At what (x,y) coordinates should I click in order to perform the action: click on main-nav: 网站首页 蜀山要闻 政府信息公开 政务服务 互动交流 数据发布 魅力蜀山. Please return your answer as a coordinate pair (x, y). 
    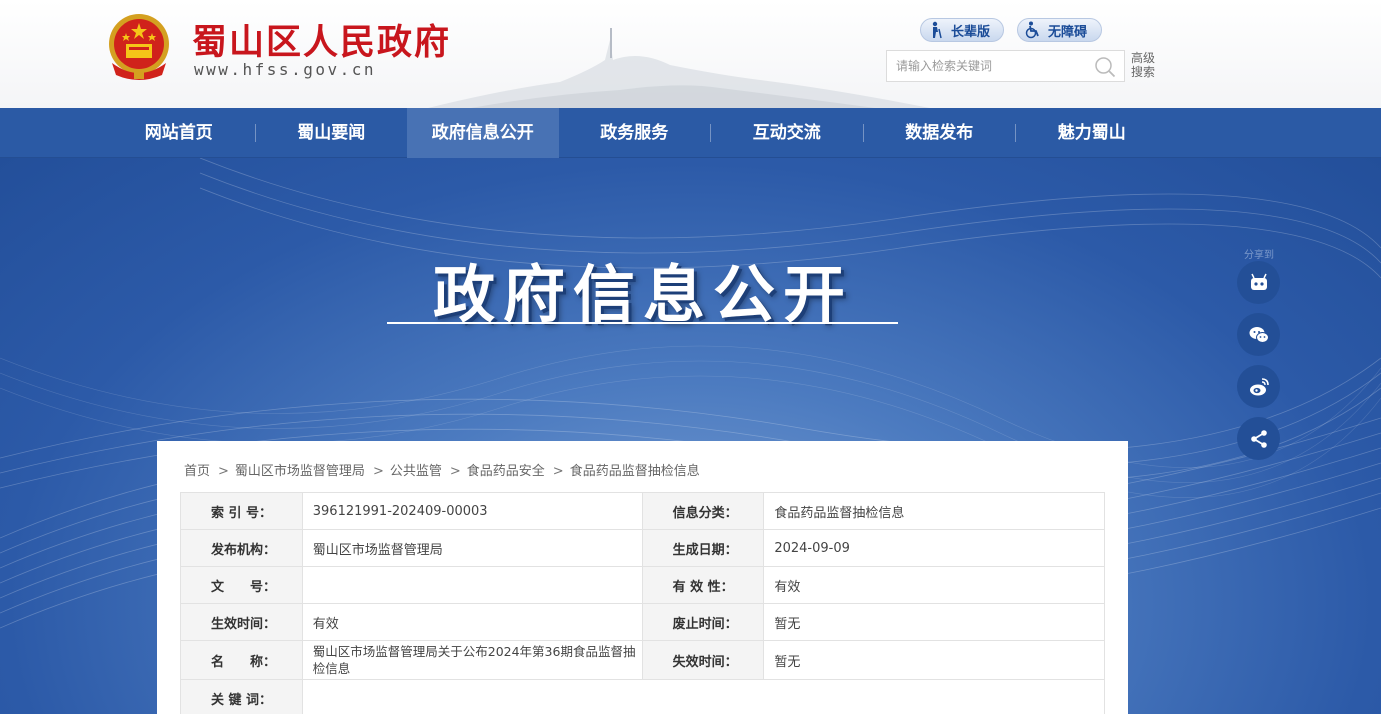
    Looking at the image, I should click on (690, 133).